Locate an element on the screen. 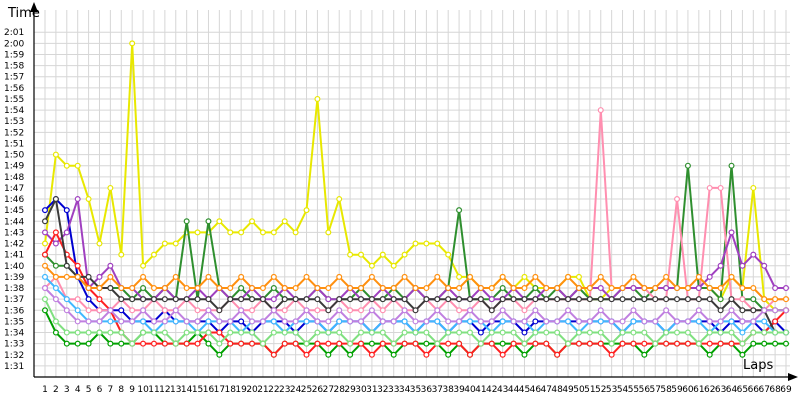 The height and width of the screenshot is (400, 800). x-tick-label: 12 is located at coordinates (164, 390).